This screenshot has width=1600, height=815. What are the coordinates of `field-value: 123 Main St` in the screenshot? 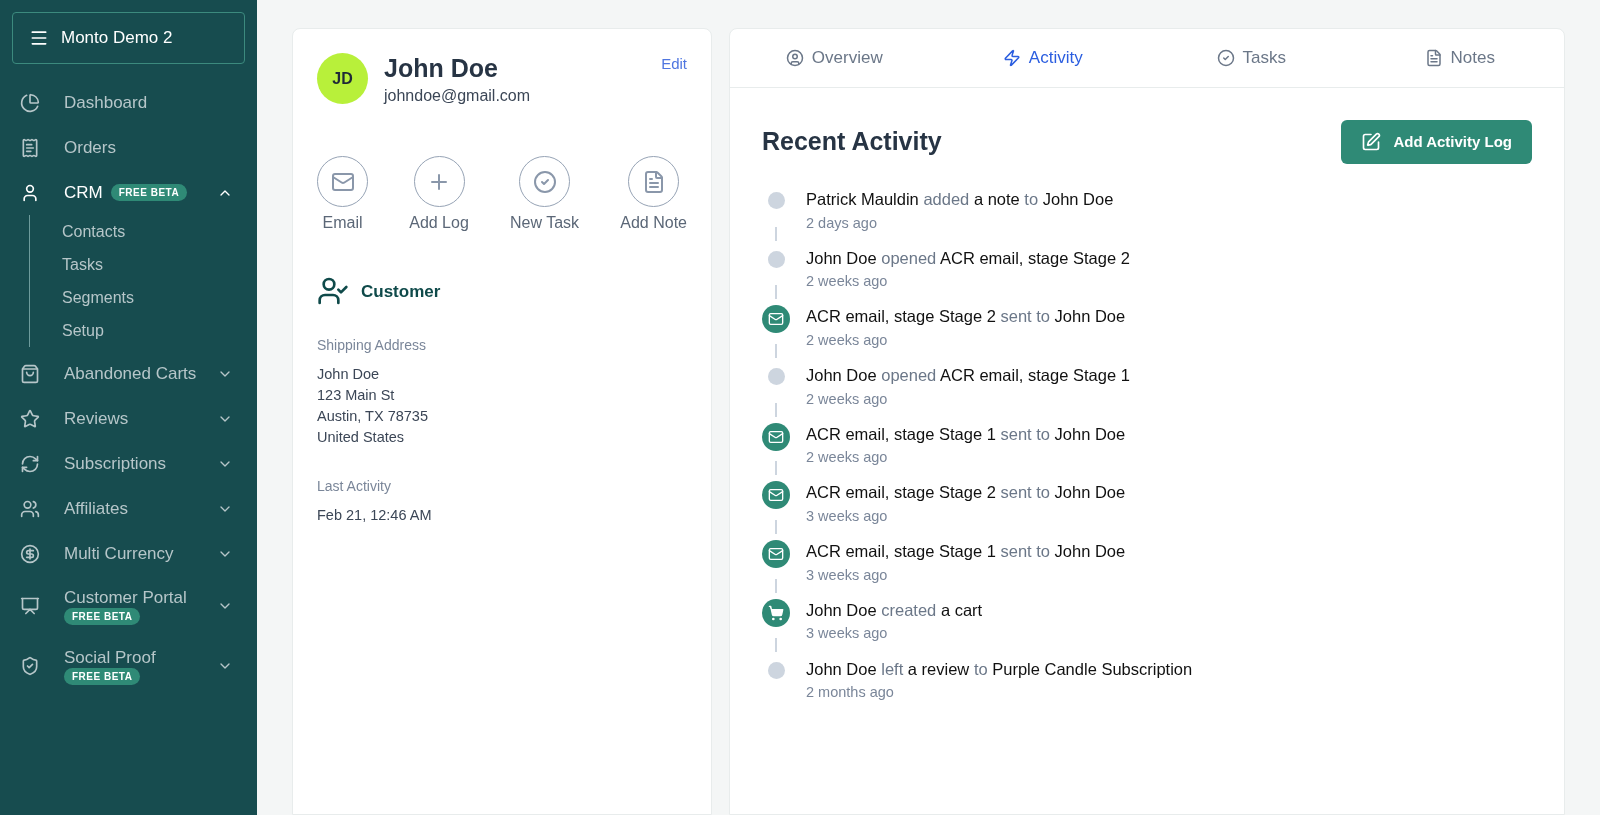 It's located at (356, 396).